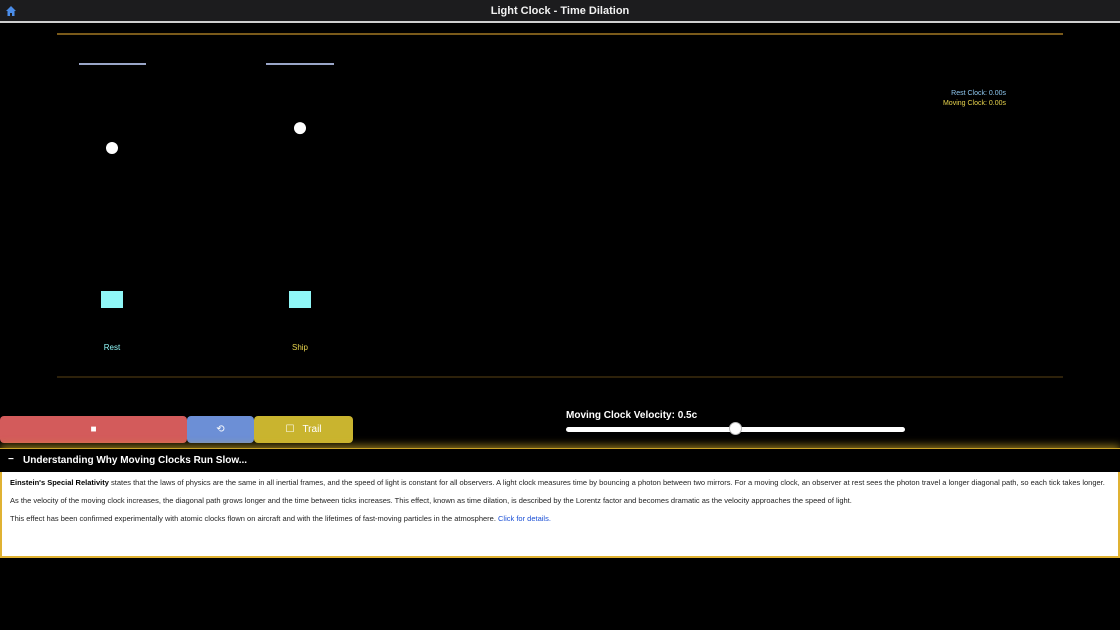 Image resolution: width=1120 pixels, height=630 pixels. I want to click on window-title: Light Clock - Time Dilation, so click(560, 11).